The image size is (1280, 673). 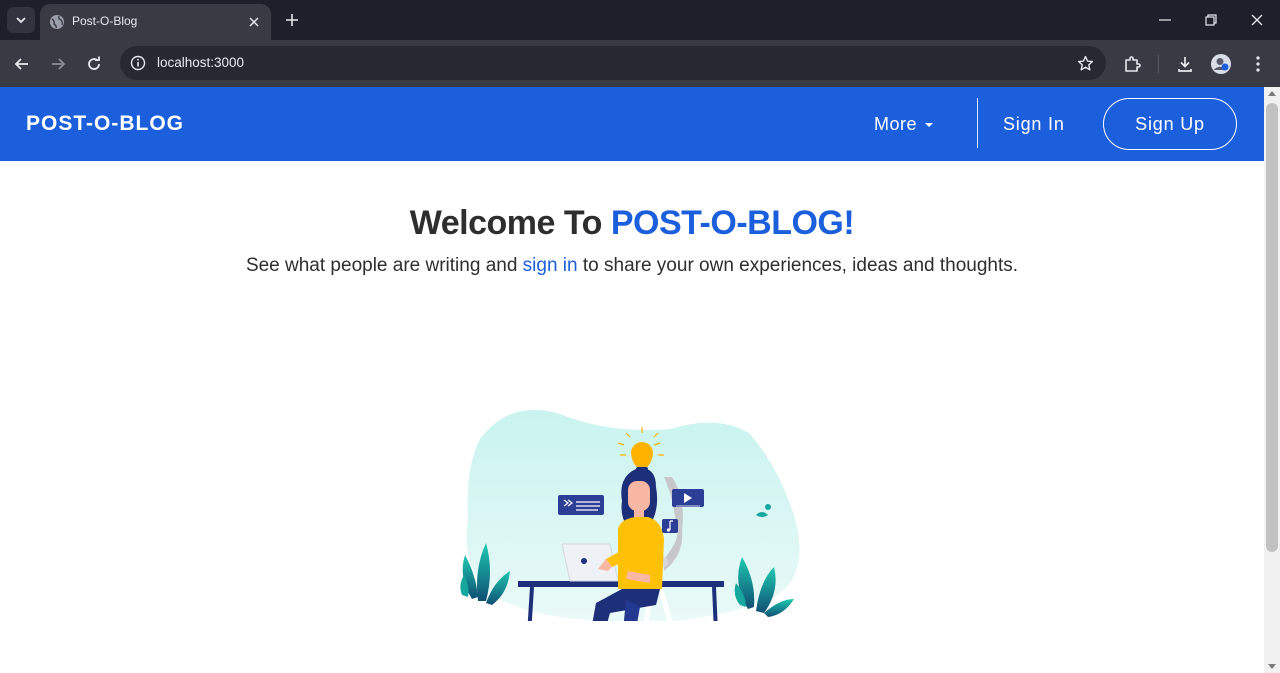 What do you see at coordinates (630, 515) in the screenshot?
I see `hero-illustration` at bounding box center [630, 515].